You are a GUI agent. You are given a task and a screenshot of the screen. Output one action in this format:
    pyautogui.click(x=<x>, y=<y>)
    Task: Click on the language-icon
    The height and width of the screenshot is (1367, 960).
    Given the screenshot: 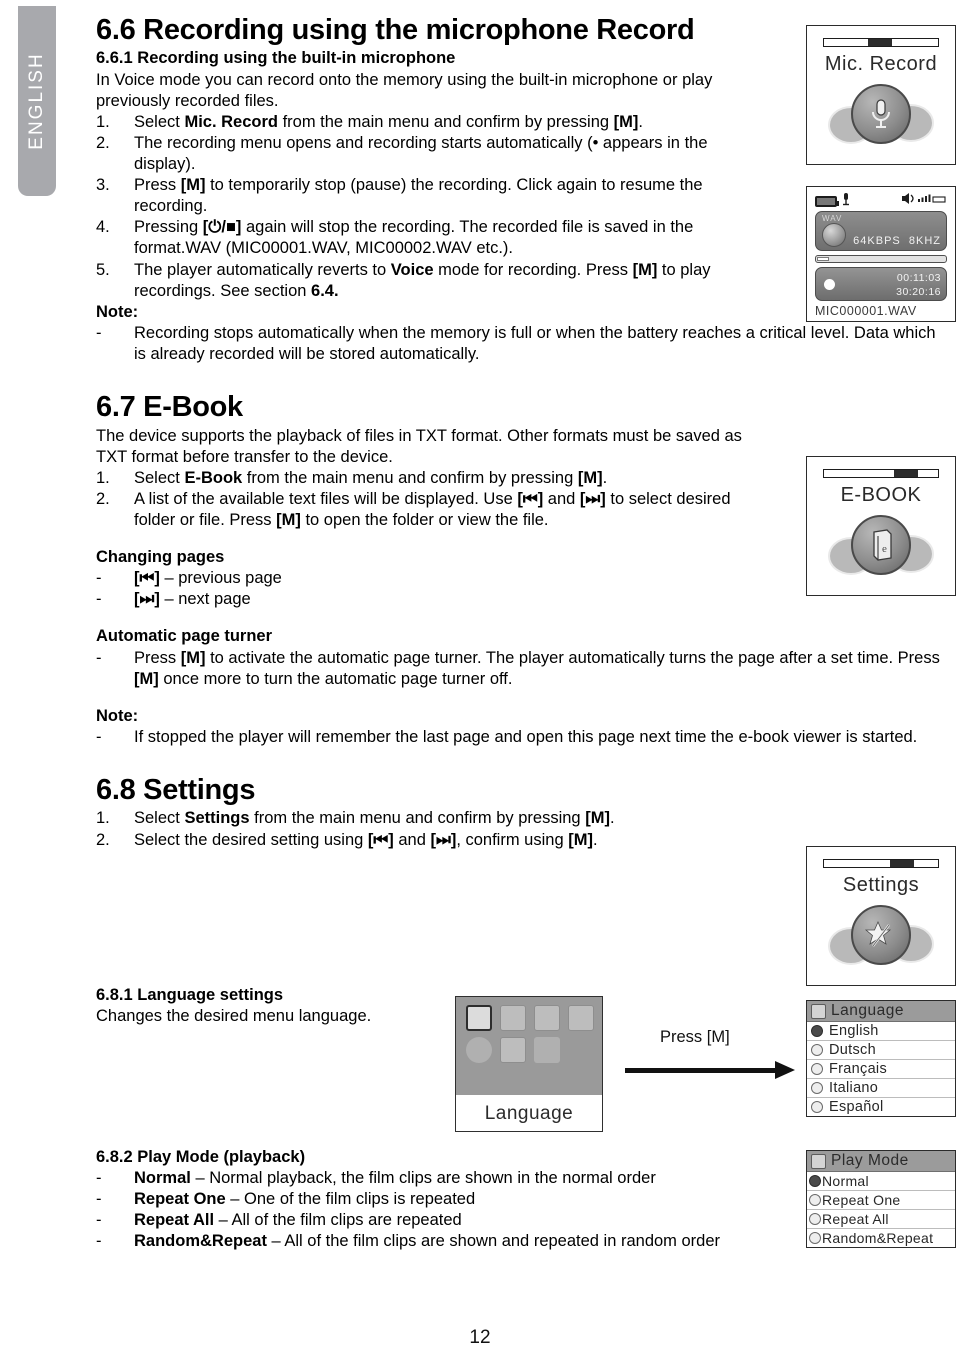 What is the action you would take?
    pyautogui.click(x=818, y=1011)
    